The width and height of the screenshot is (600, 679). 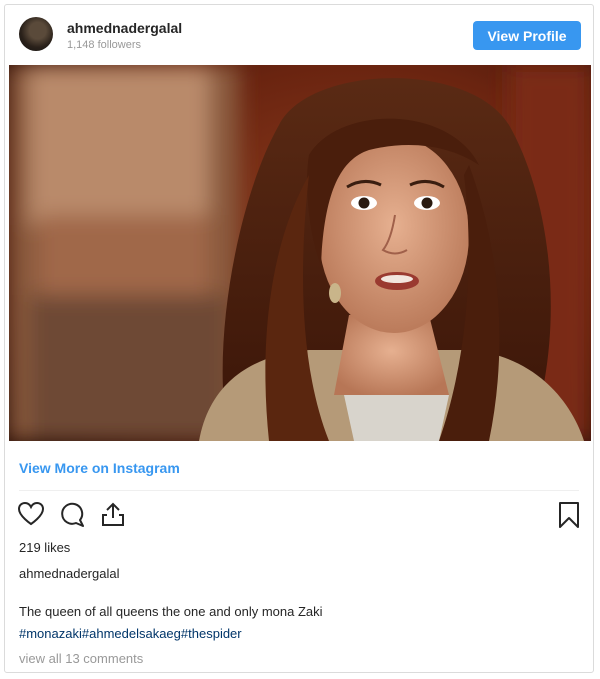 What do you see at coordinates (69, 573) in the screenshot?
I see `caption-username: ahmednadergalal` at bounding box center [69, 573].